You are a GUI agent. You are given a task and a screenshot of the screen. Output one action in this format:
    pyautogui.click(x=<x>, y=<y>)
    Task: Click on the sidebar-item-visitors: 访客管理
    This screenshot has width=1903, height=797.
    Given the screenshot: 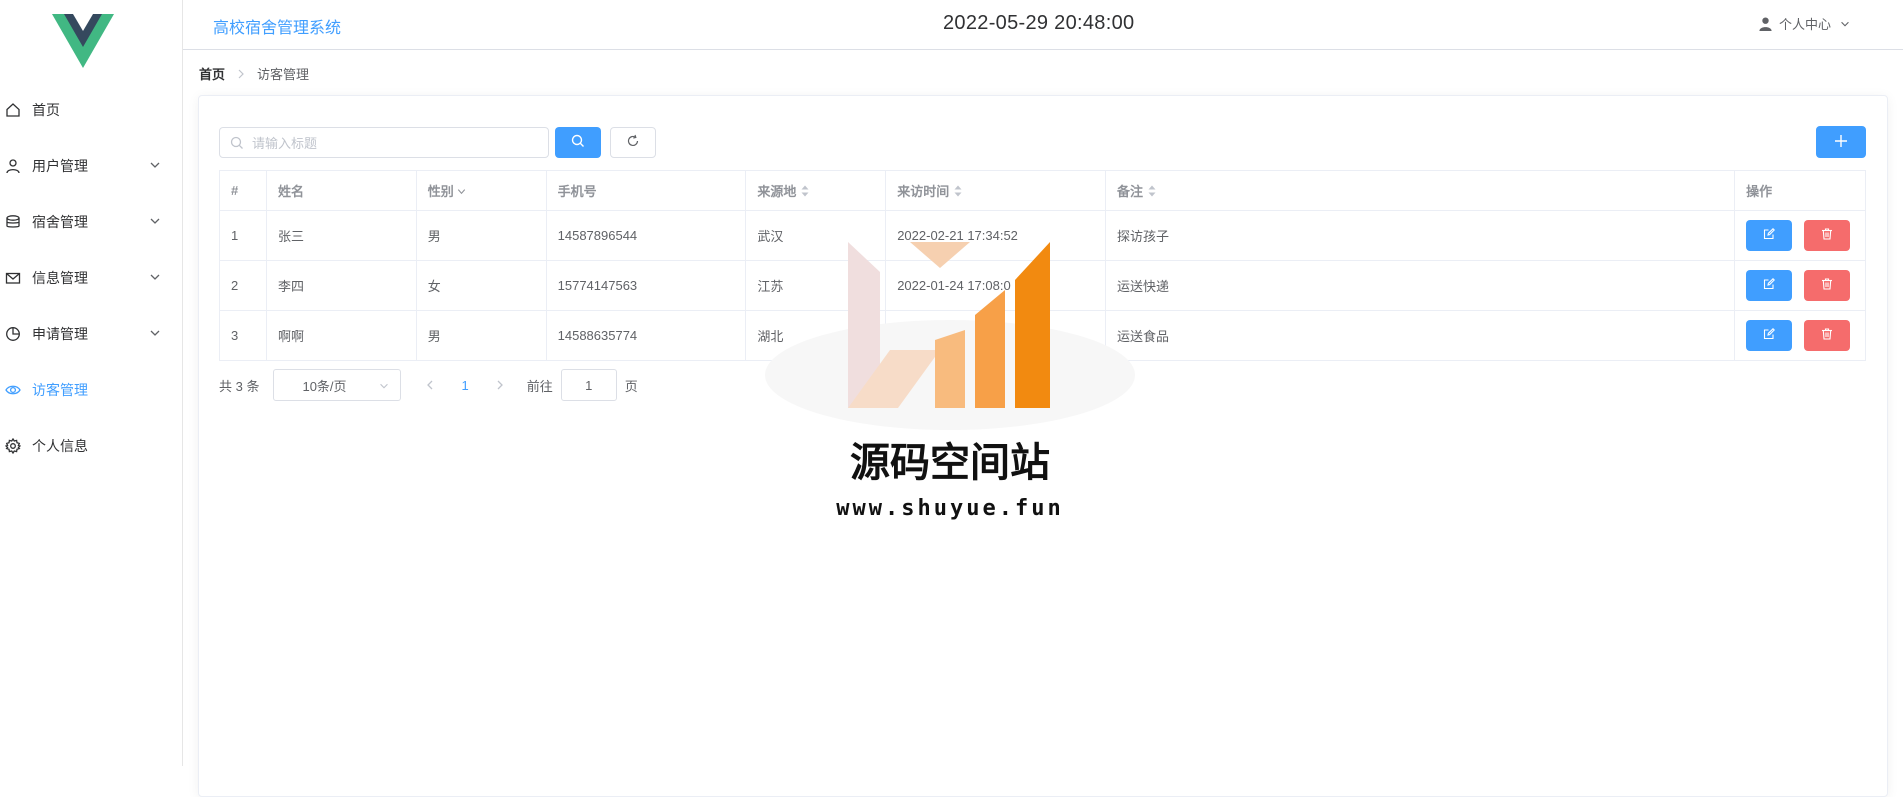 What is the action you would take?
    pyautogui.click(x=91, y=390)
    